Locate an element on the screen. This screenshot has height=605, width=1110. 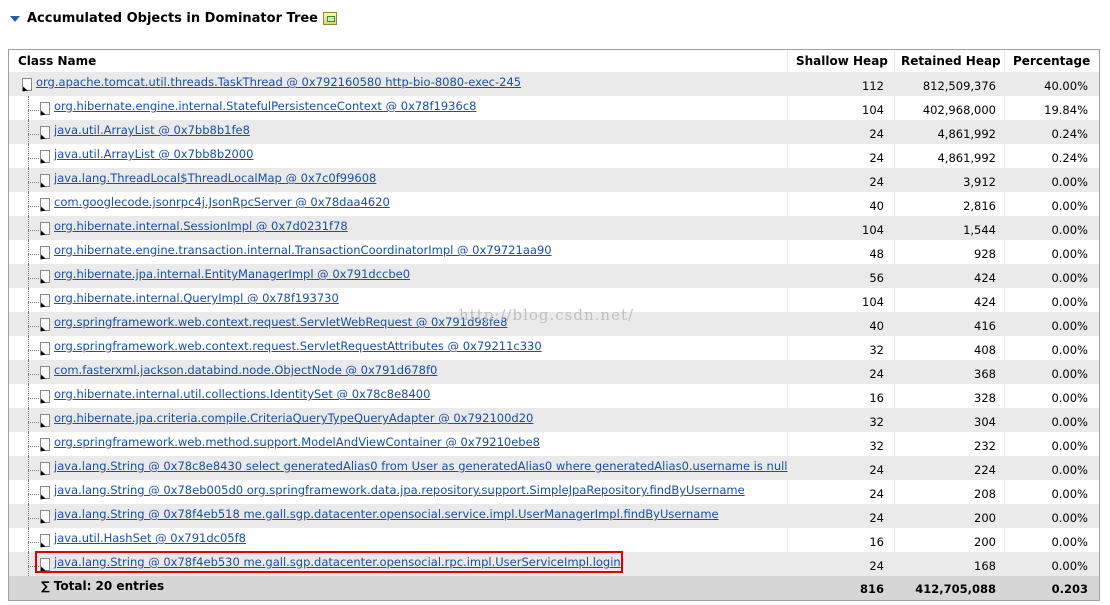
retained-heap-cell: 416 is located at coordinates (985, 326).